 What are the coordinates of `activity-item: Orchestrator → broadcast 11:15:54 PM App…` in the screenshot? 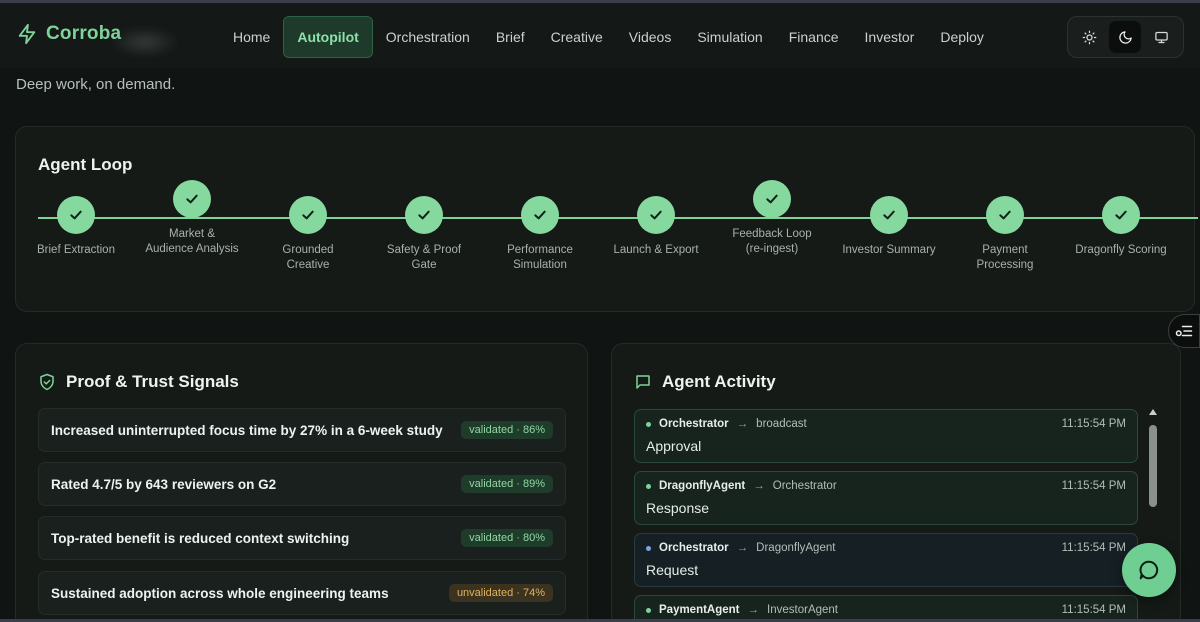 It's located at (886, 436).